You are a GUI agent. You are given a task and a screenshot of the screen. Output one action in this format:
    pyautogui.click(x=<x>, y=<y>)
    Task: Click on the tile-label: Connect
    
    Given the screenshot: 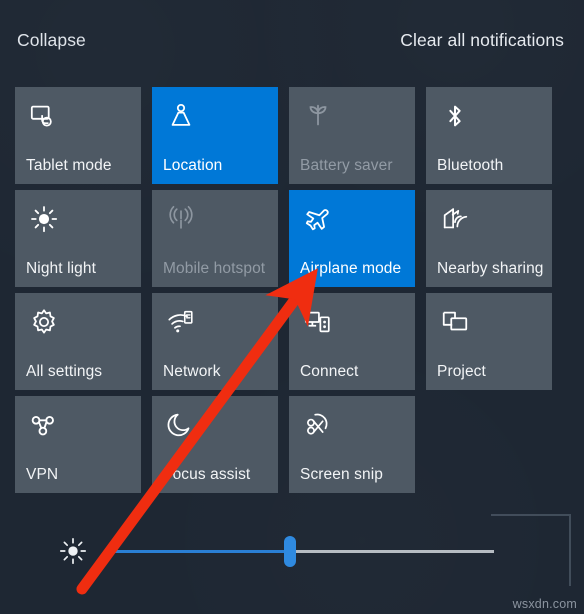 What is the action you would take?
    pyautogui.click(x=329, y=371)
    